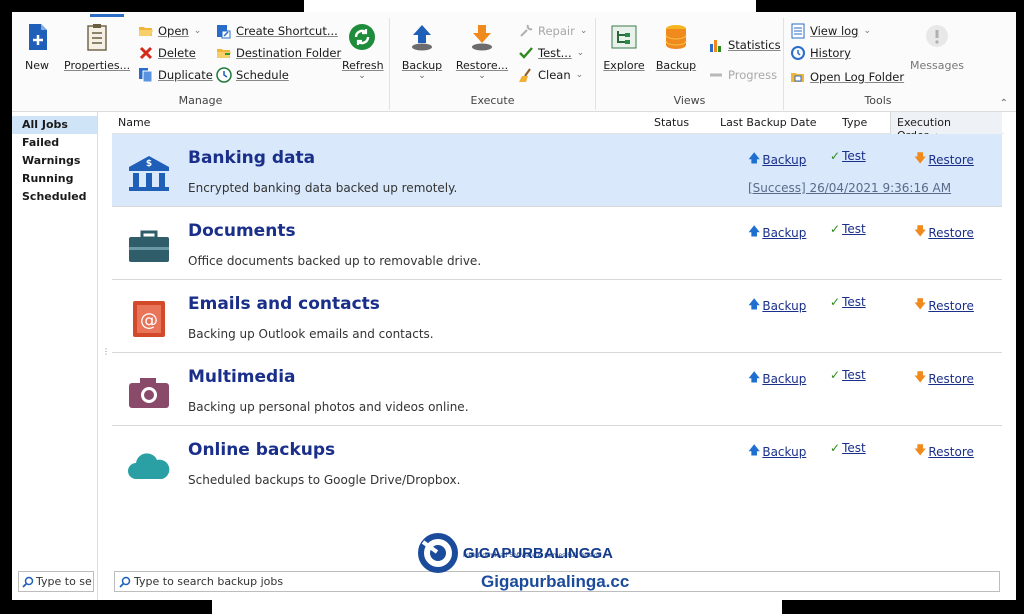 The height and width of the screenshot is (614, 1024). I want to click on filter-warnings: Warnings, so click(54, 161).